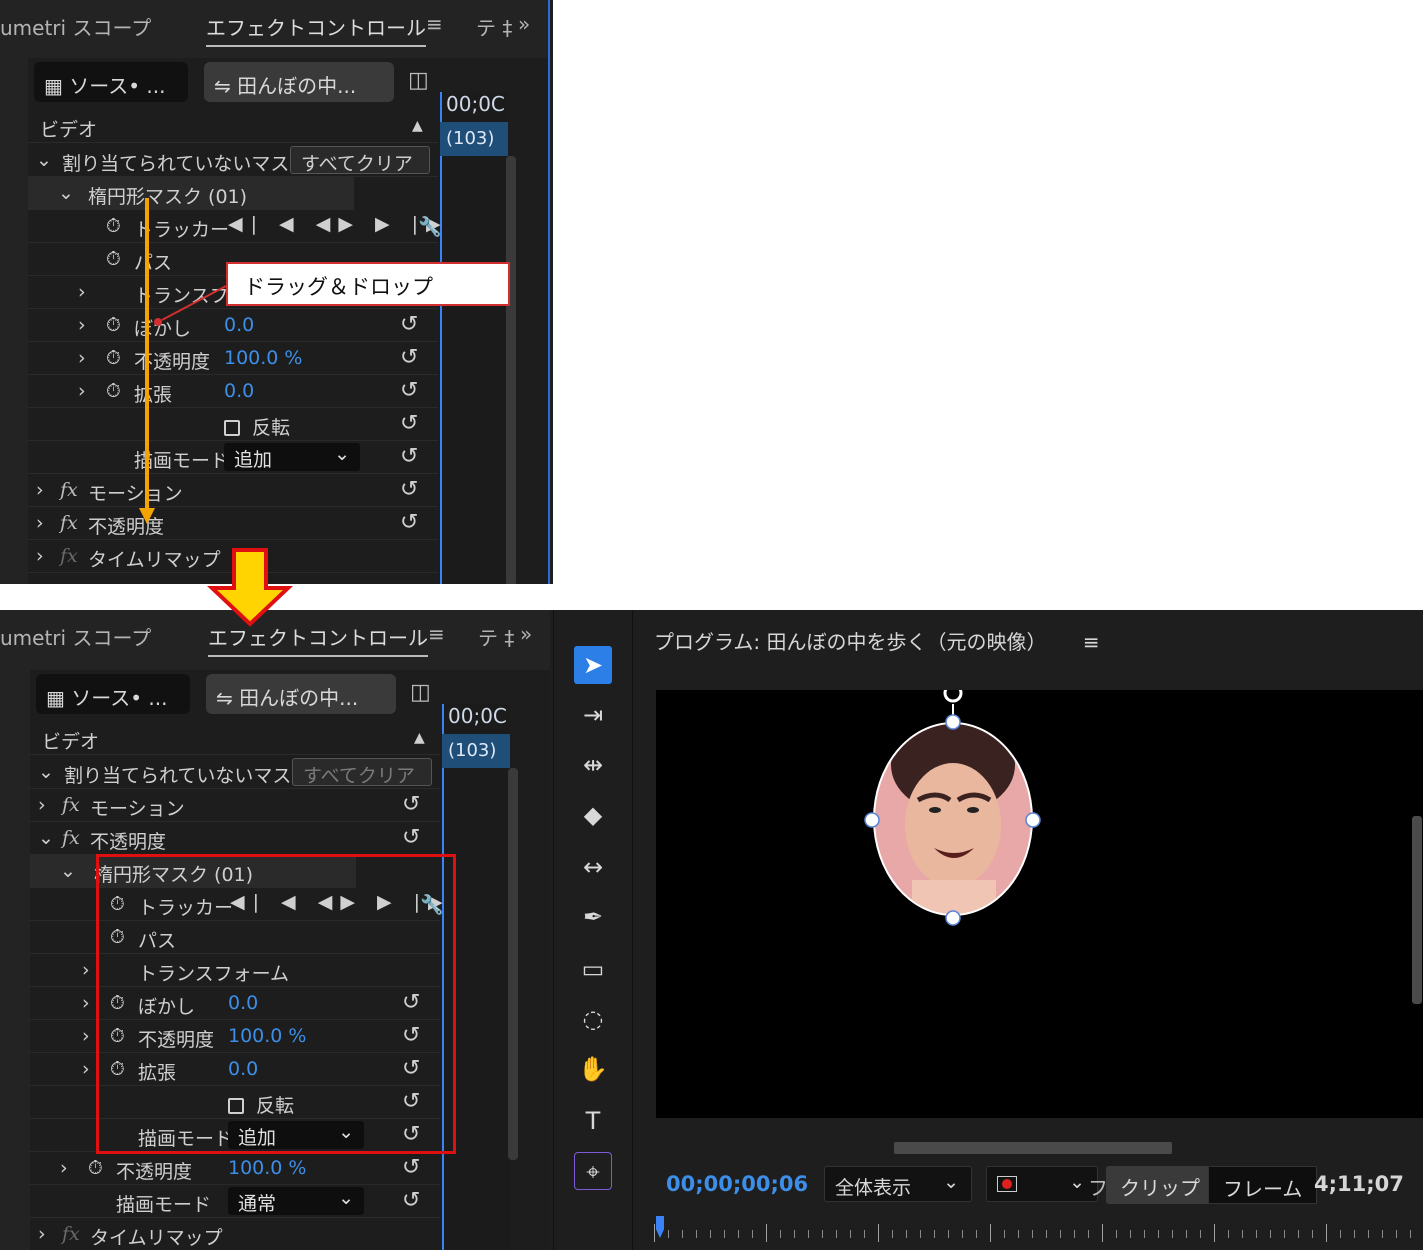 This screenshot has height=1250, width=1423. What do you see at coordinates (243, 1003) in the screenshot?
I see `feather-value: 0.0` at bounding box center [243, 1003].